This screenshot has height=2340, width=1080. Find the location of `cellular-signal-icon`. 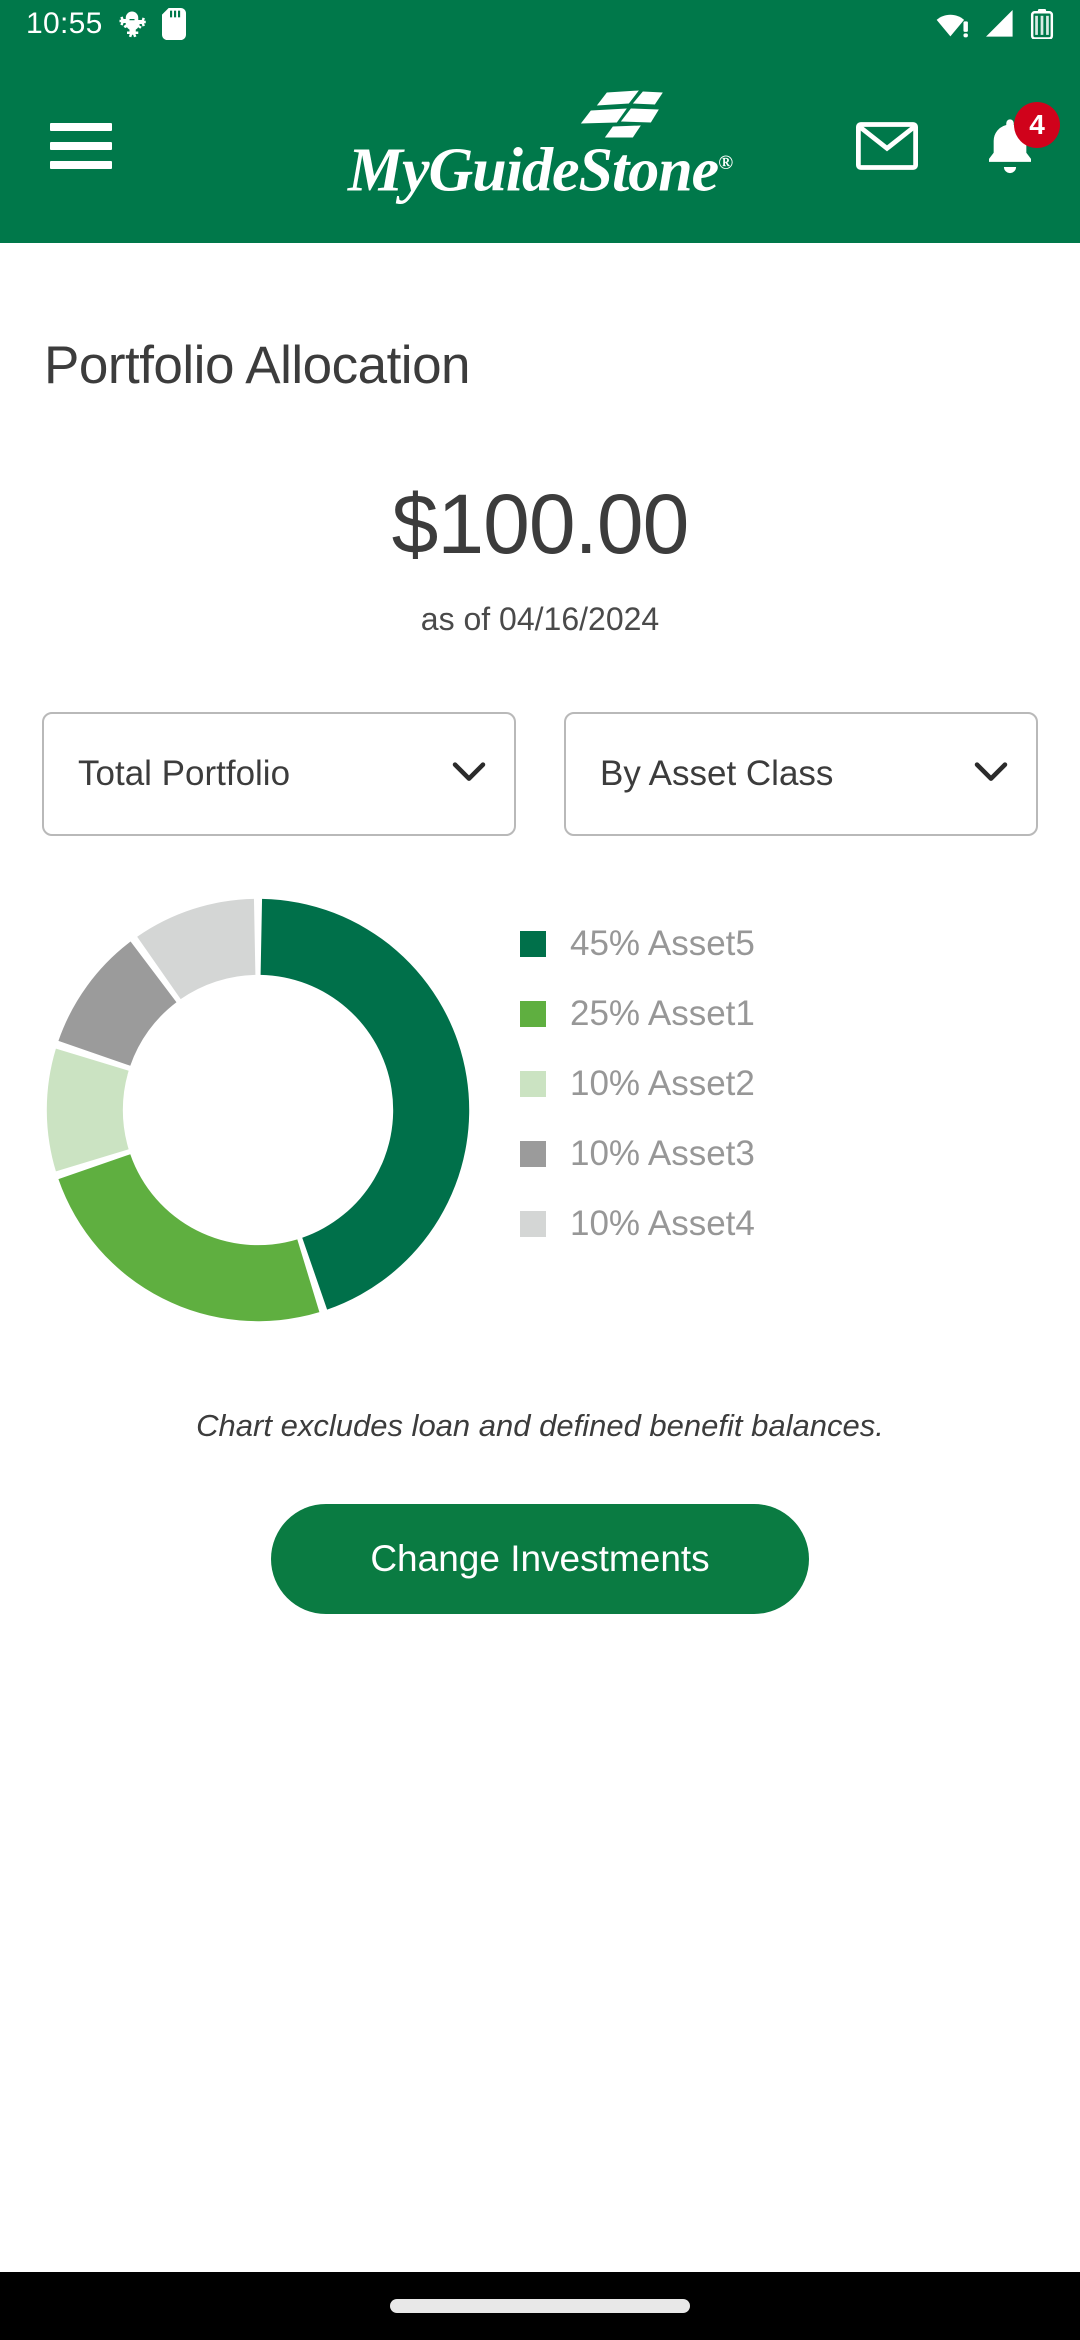

cellular-signal-icon is located at coordinates (1000, 24).